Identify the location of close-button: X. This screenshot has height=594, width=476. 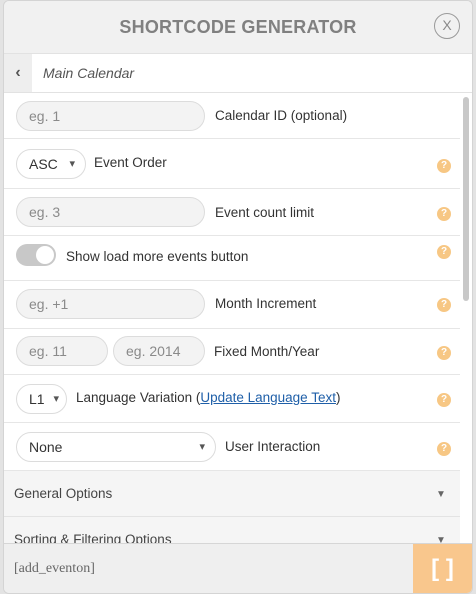
(447, 26).